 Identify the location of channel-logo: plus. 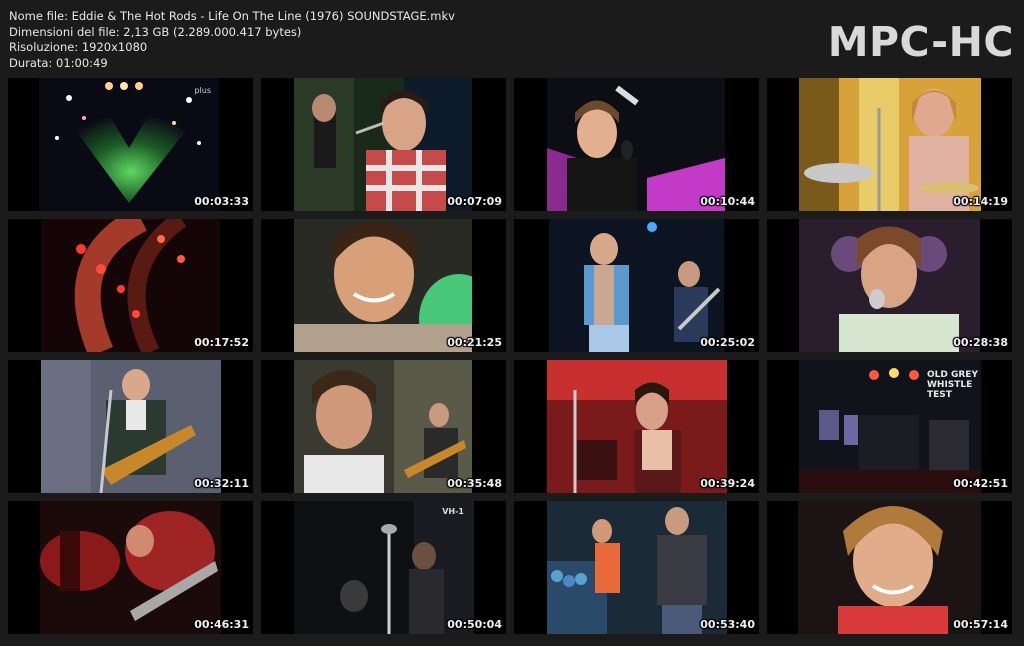
(202, 90).